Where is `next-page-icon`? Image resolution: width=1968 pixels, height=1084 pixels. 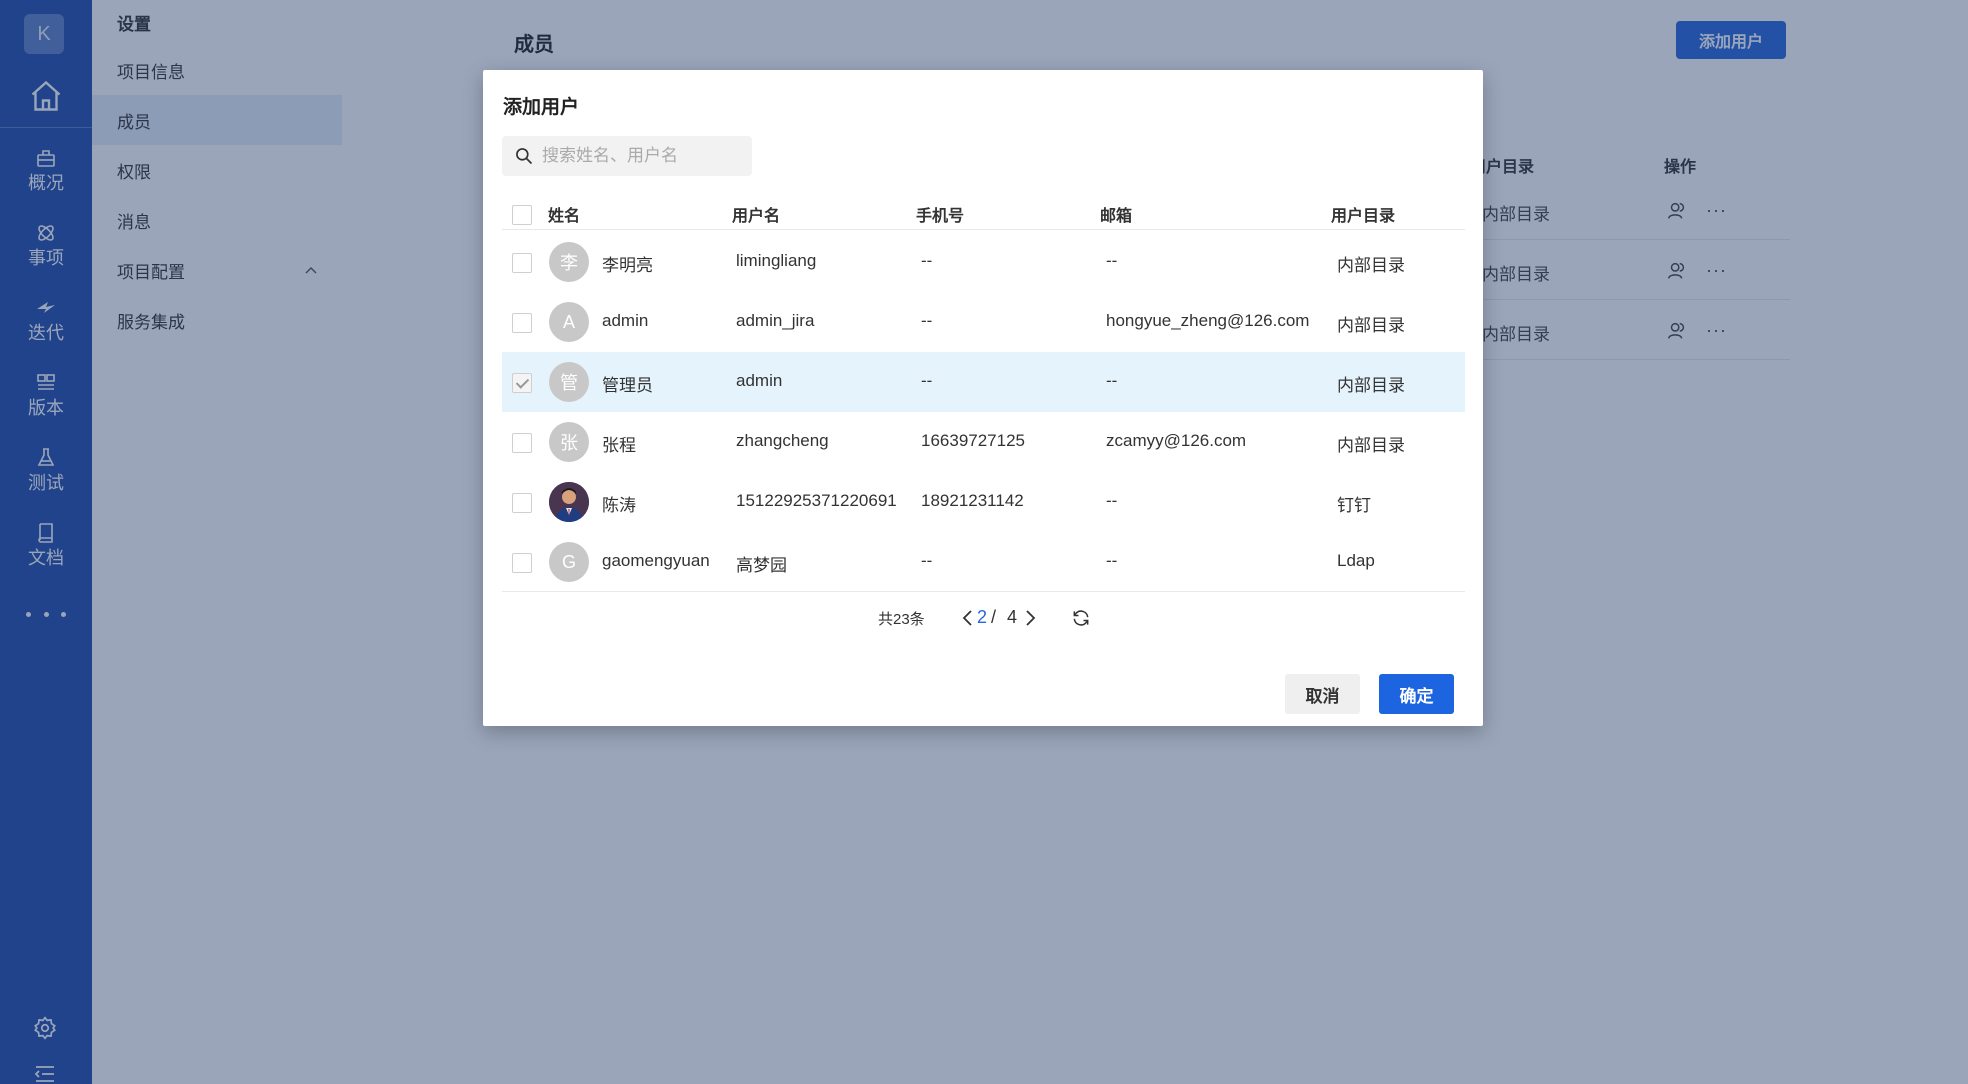 next-page-icon is located at coordinates (1030, 618).